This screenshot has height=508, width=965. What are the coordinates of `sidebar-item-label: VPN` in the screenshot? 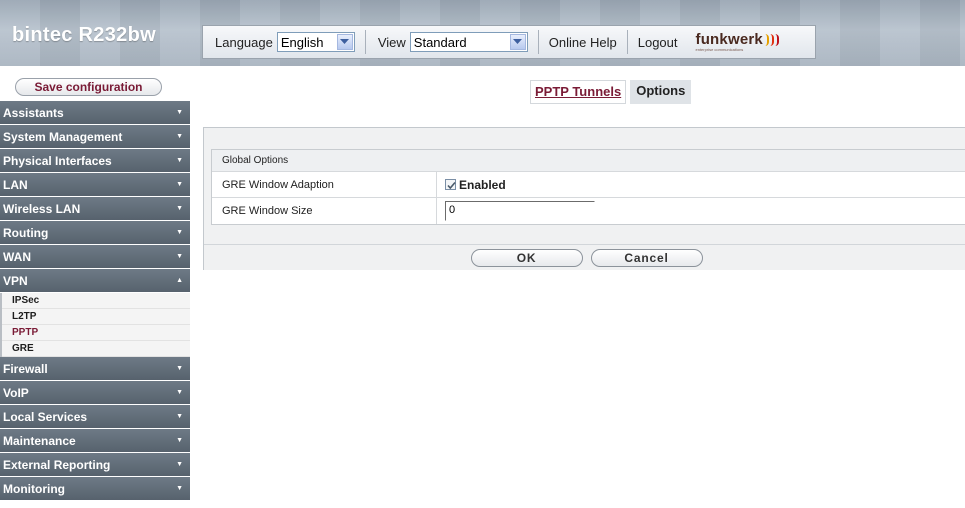 It's located at (15, 280).